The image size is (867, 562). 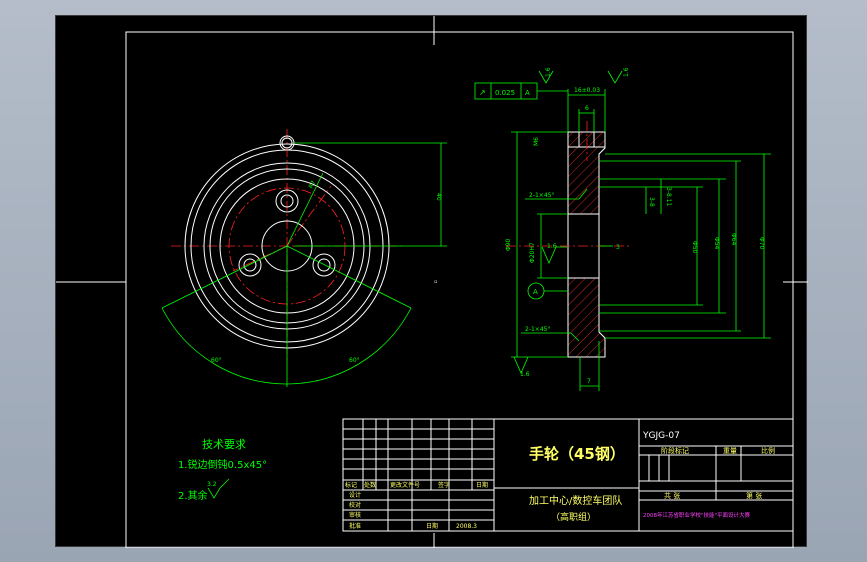 I want to click on dim-3: 3, so click(x=618, y=247).